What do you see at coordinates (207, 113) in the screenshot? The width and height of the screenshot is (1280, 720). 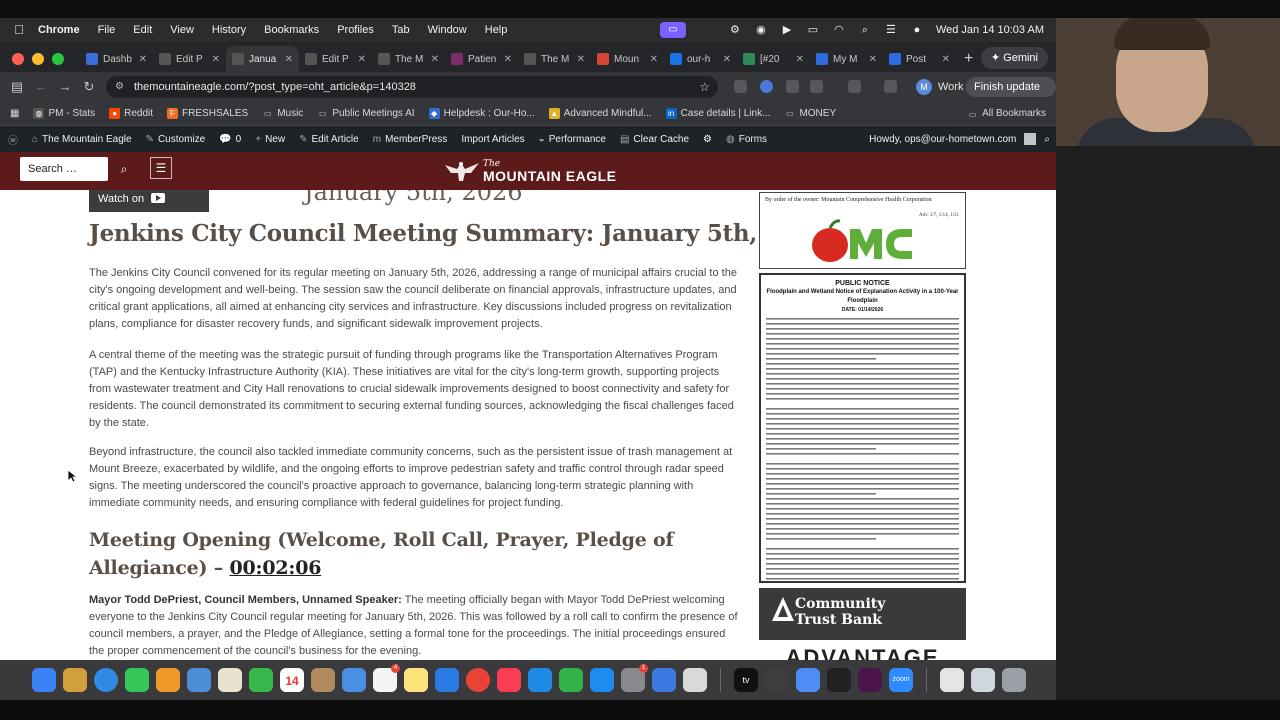 I see `bookmark-freshsales: F FRESHSALES` at bounding box center [207, 113].